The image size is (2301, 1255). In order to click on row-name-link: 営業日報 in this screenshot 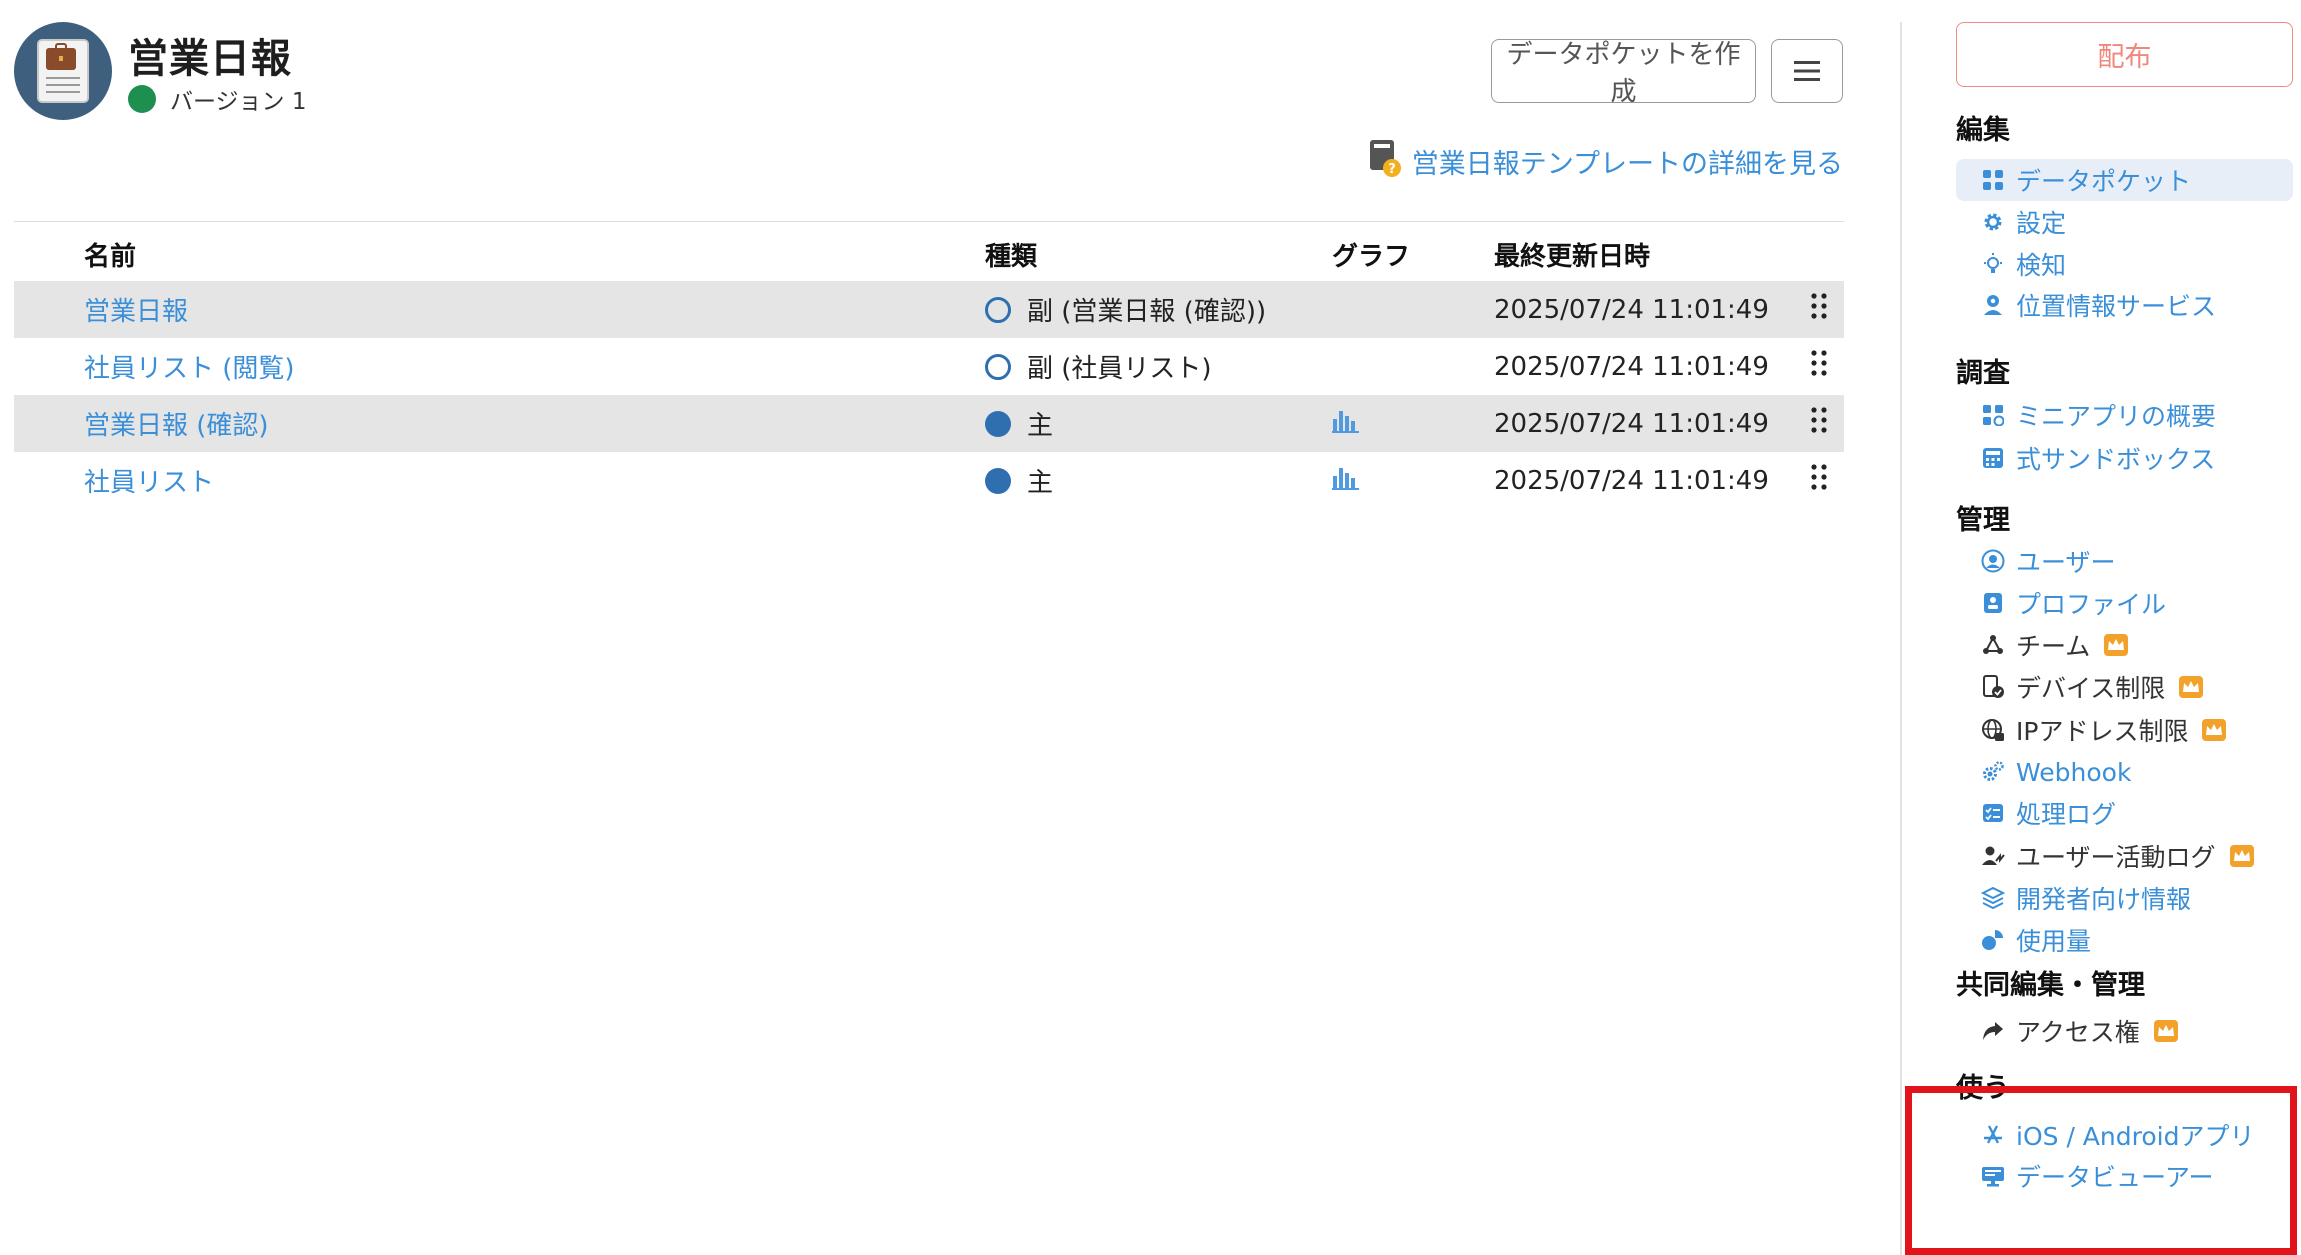, I will do `click(136, 309)`.